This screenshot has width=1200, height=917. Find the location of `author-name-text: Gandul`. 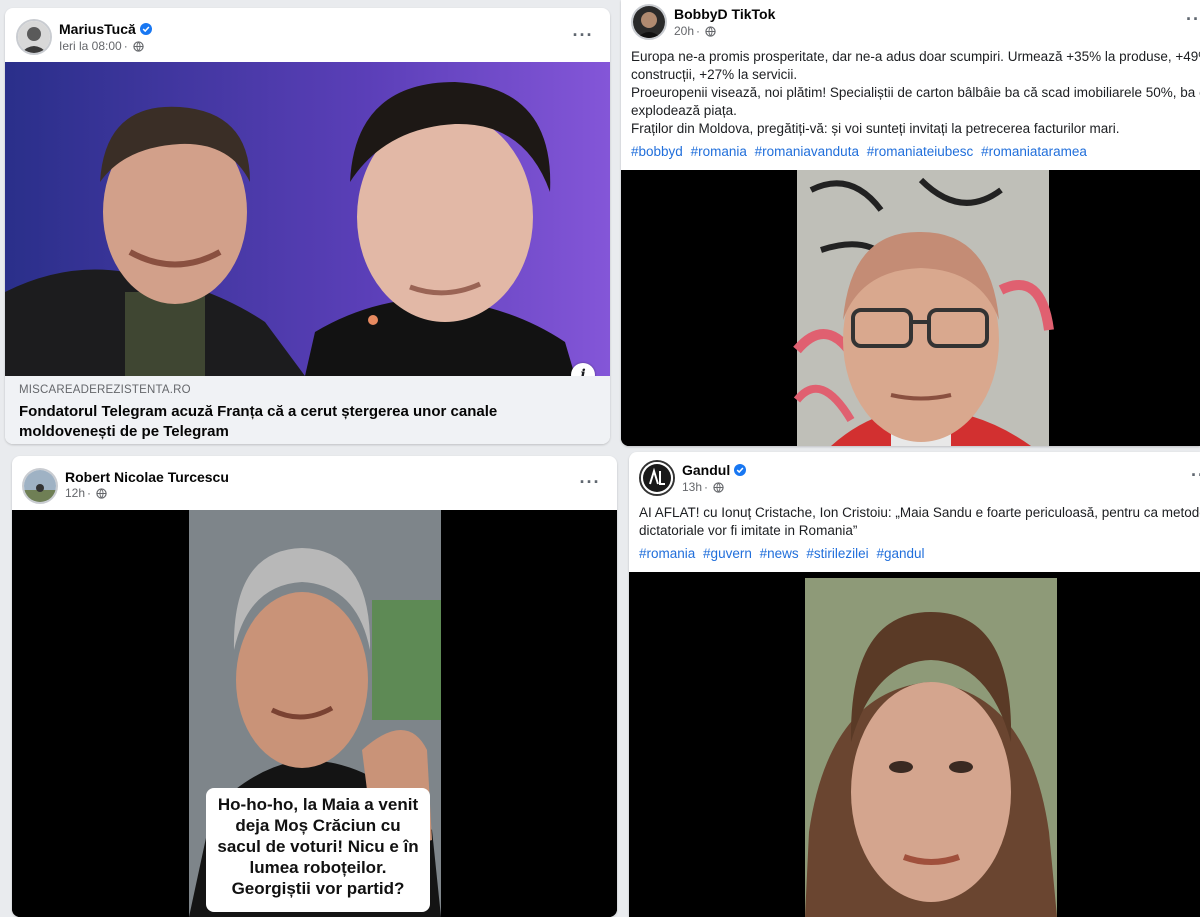

author-name-text: Gandul is located at coordinates (706, 470).